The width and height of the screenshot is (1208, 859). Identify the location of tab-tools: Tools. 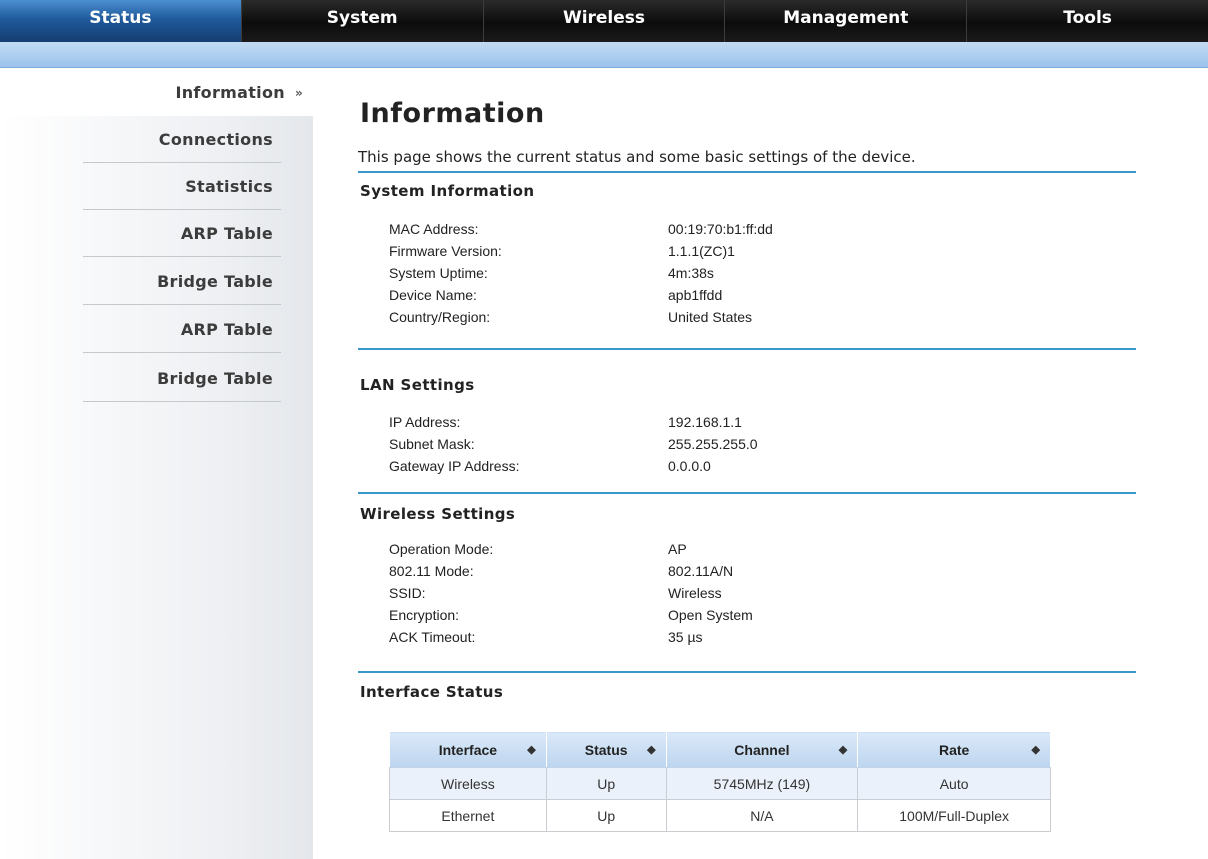
(1087, 21).